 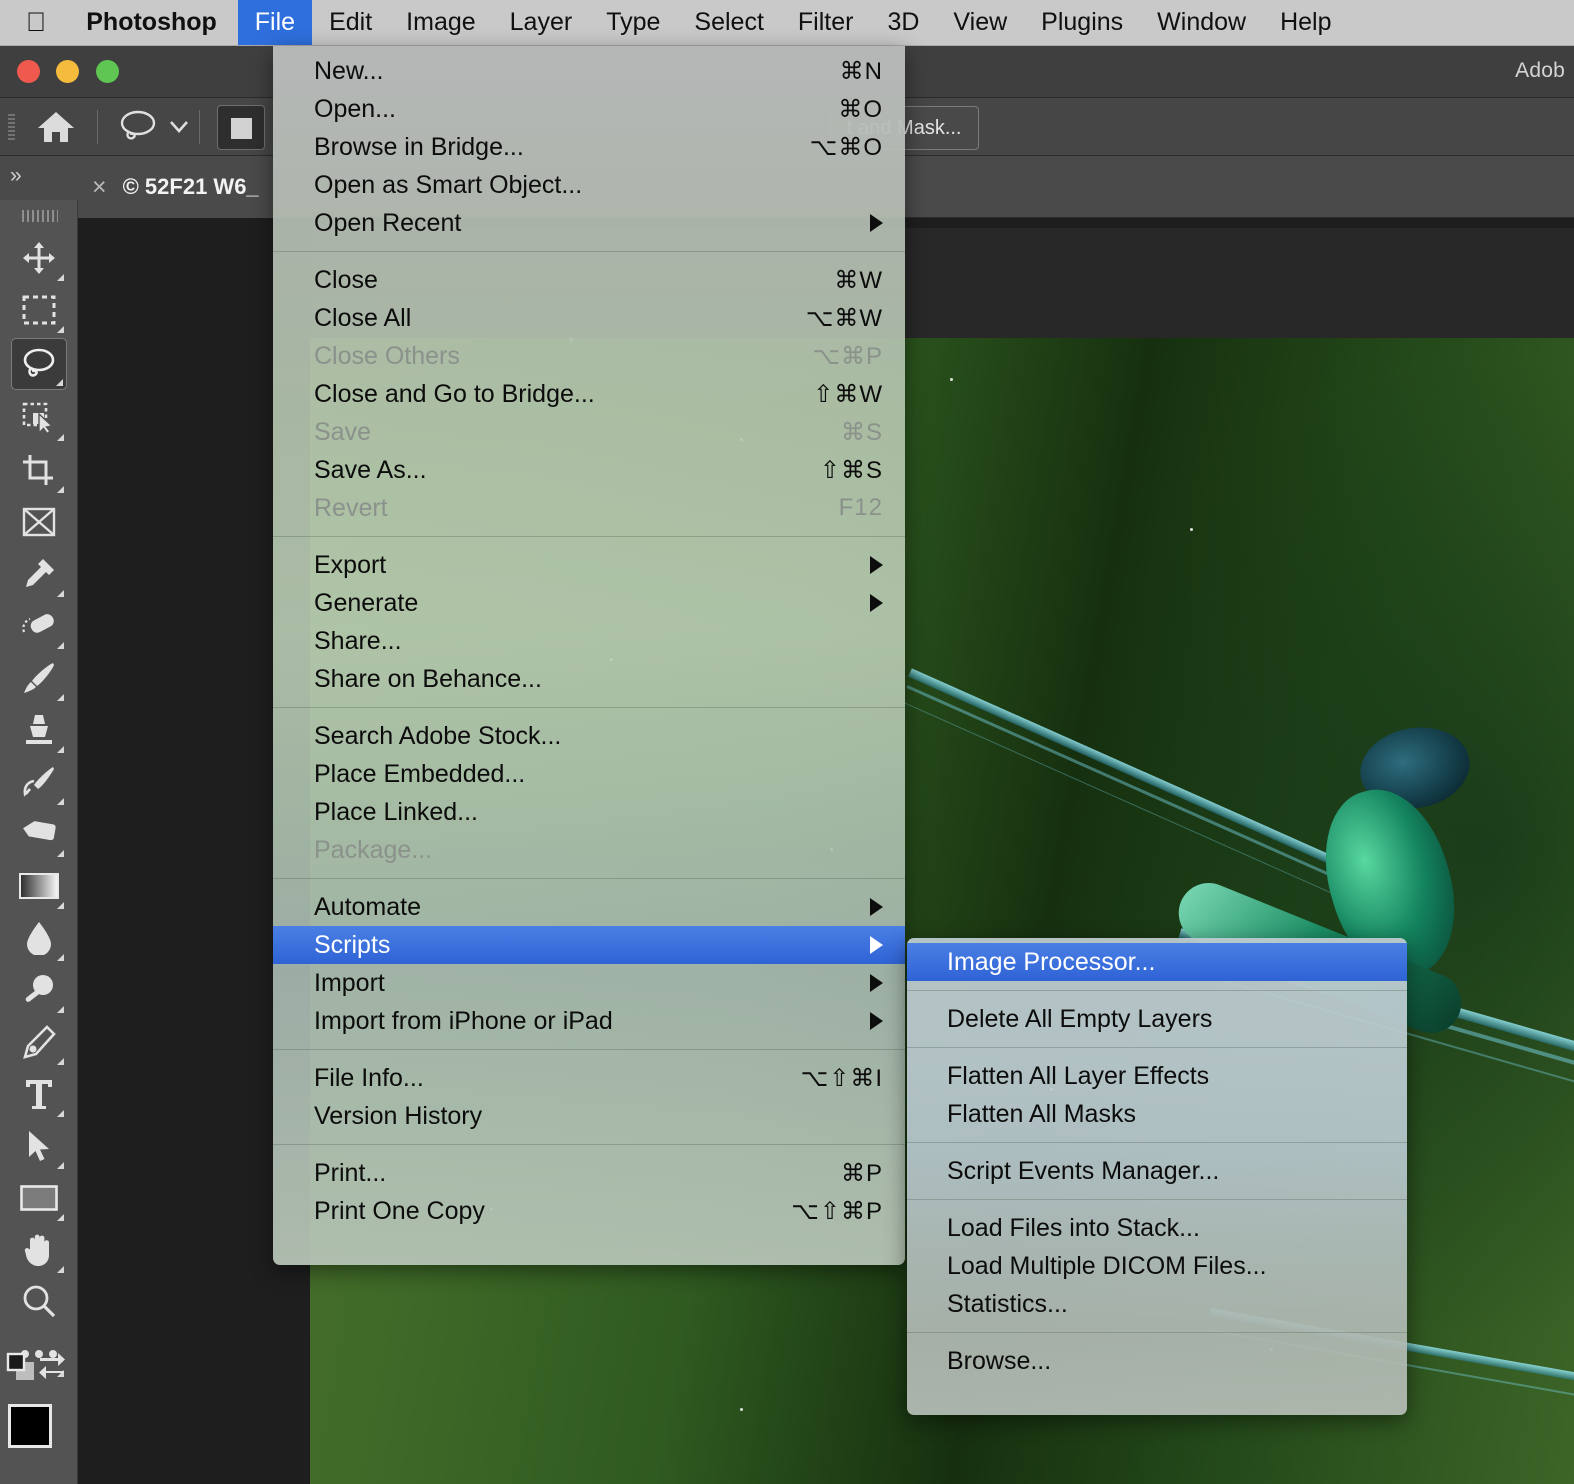 What do you see at coordinates (39, 1250) in the screenshot?
I see `hand-tool` at bounding box center [39, 1250].